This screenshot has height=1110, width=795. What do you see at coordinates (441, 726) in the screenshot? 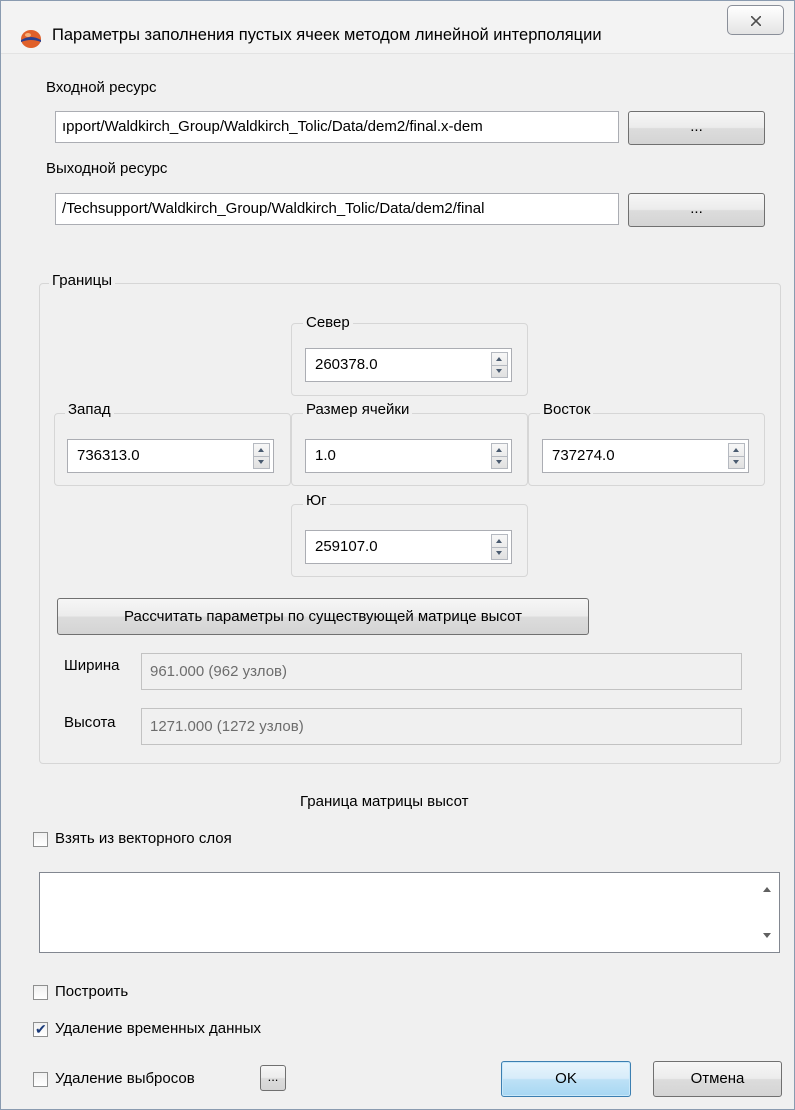
I see `height-field: 1271.000 (1272 узлов)` at bounding box center [441, 726].